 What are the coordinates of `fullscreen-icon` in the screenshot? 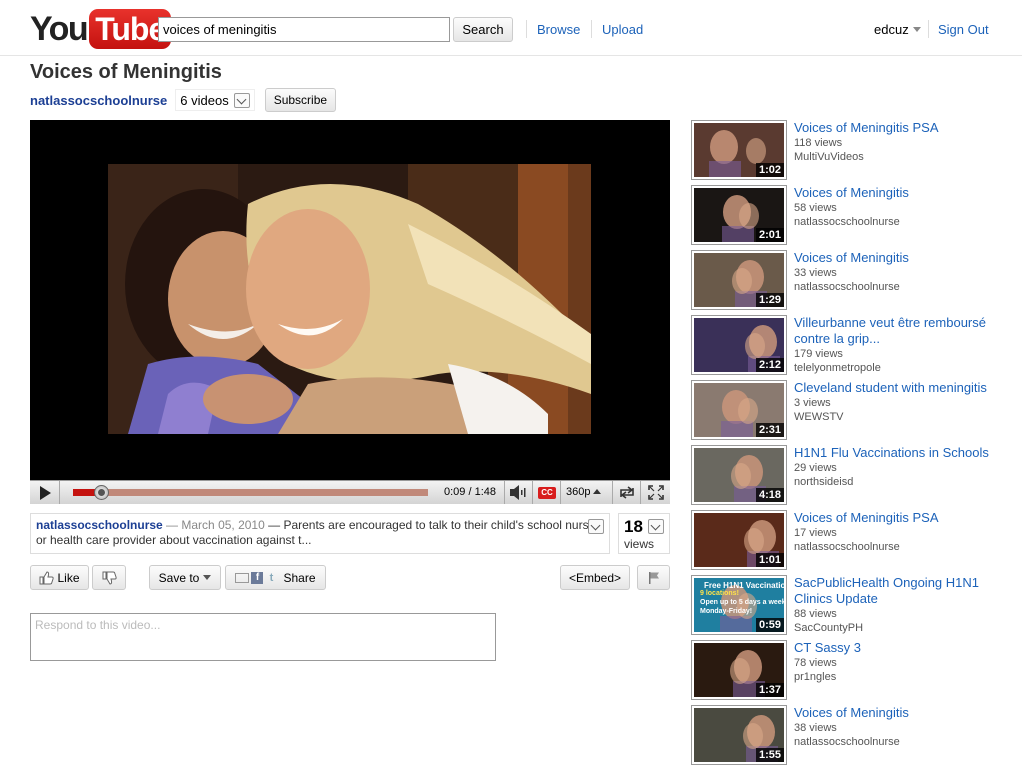 It's located at (655, 492).